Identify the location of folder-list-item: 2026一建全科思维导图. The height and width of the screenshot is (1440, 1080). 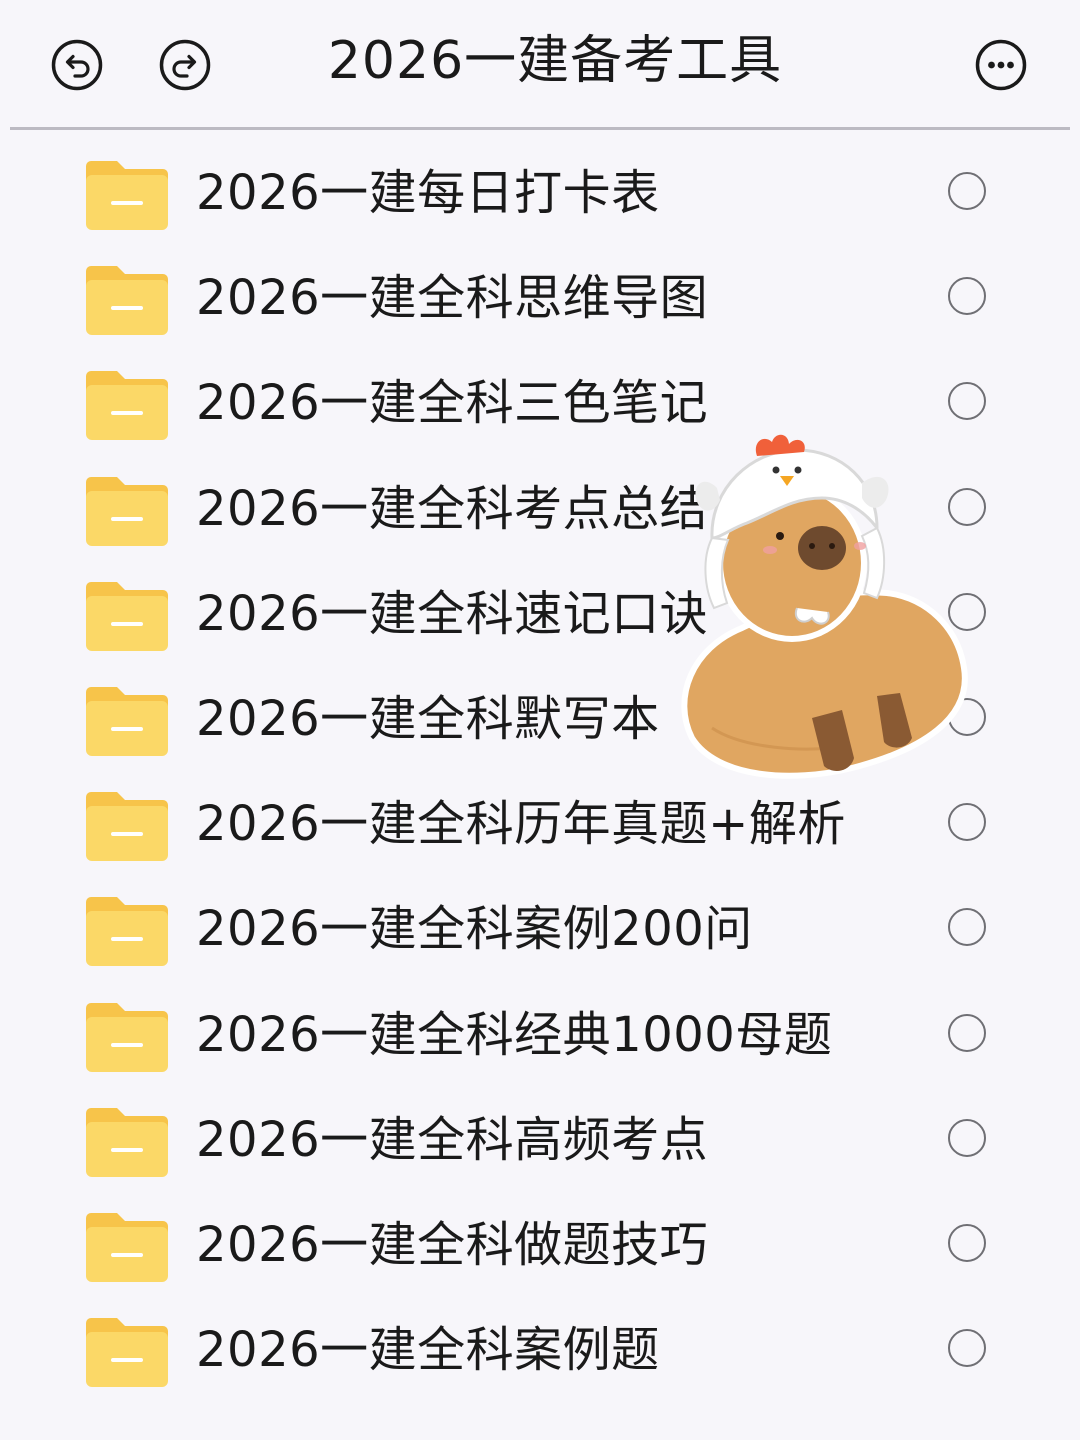
(540, 297).